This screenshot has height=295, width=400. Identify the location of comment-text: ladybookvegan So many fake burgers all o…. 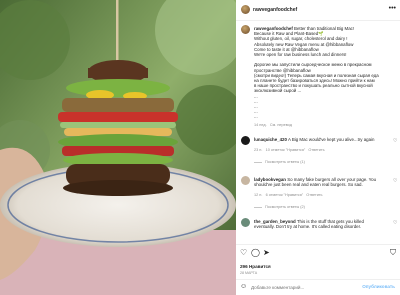
(319, 182).